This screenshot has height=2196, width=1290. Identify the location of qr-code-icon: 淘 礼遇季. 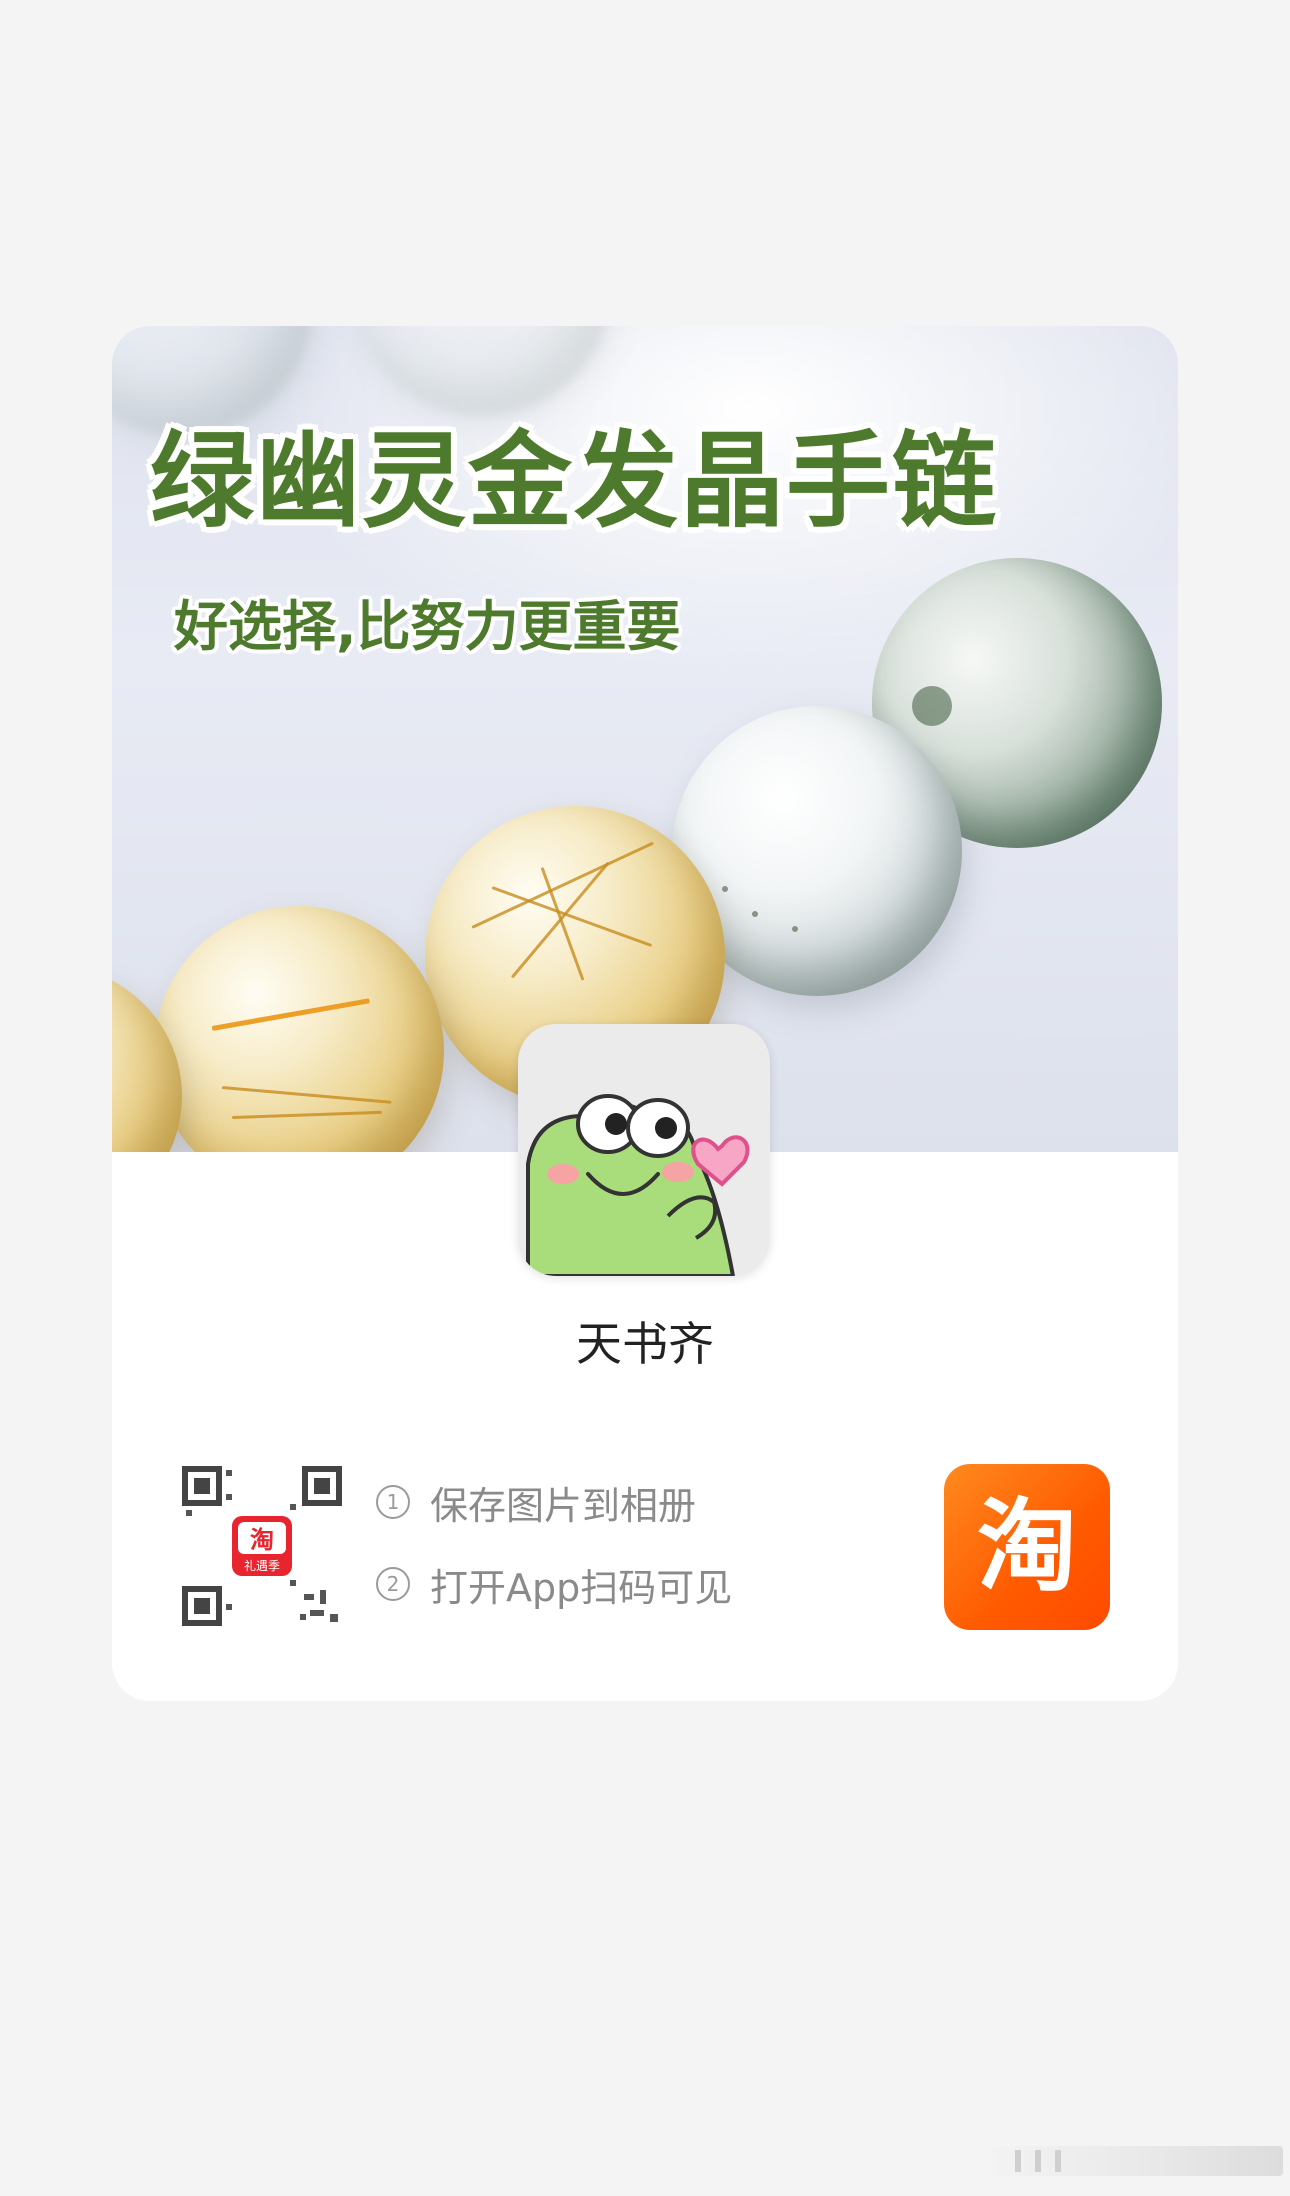
(262, 1546).